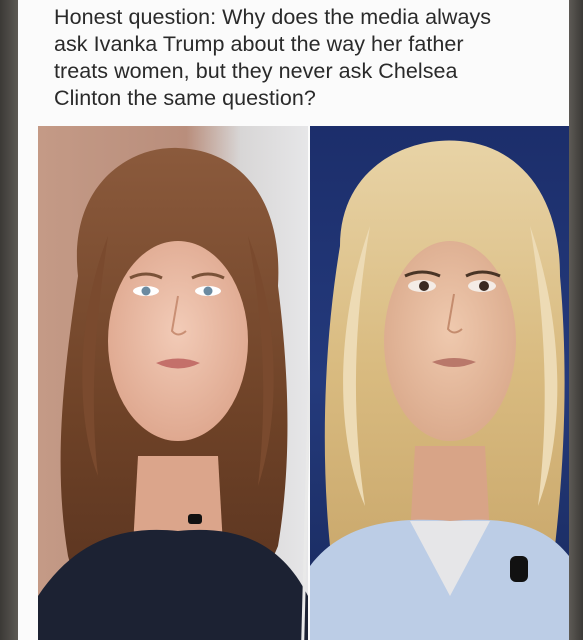 This screenshot has height=640, width=583. What do you see at coordinates (576, 320) in the screenshot?
I see `photo-frame-right-edge` at bounding box center [576, 320].